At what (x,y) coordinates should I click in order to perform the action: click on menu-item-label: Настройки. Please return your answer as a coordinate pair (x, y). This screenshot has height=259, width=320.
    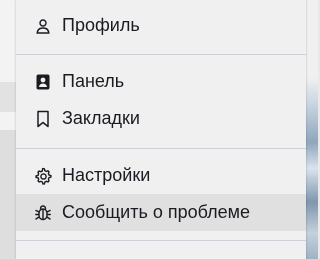
    Looking at the image, I should click on (106, 175).